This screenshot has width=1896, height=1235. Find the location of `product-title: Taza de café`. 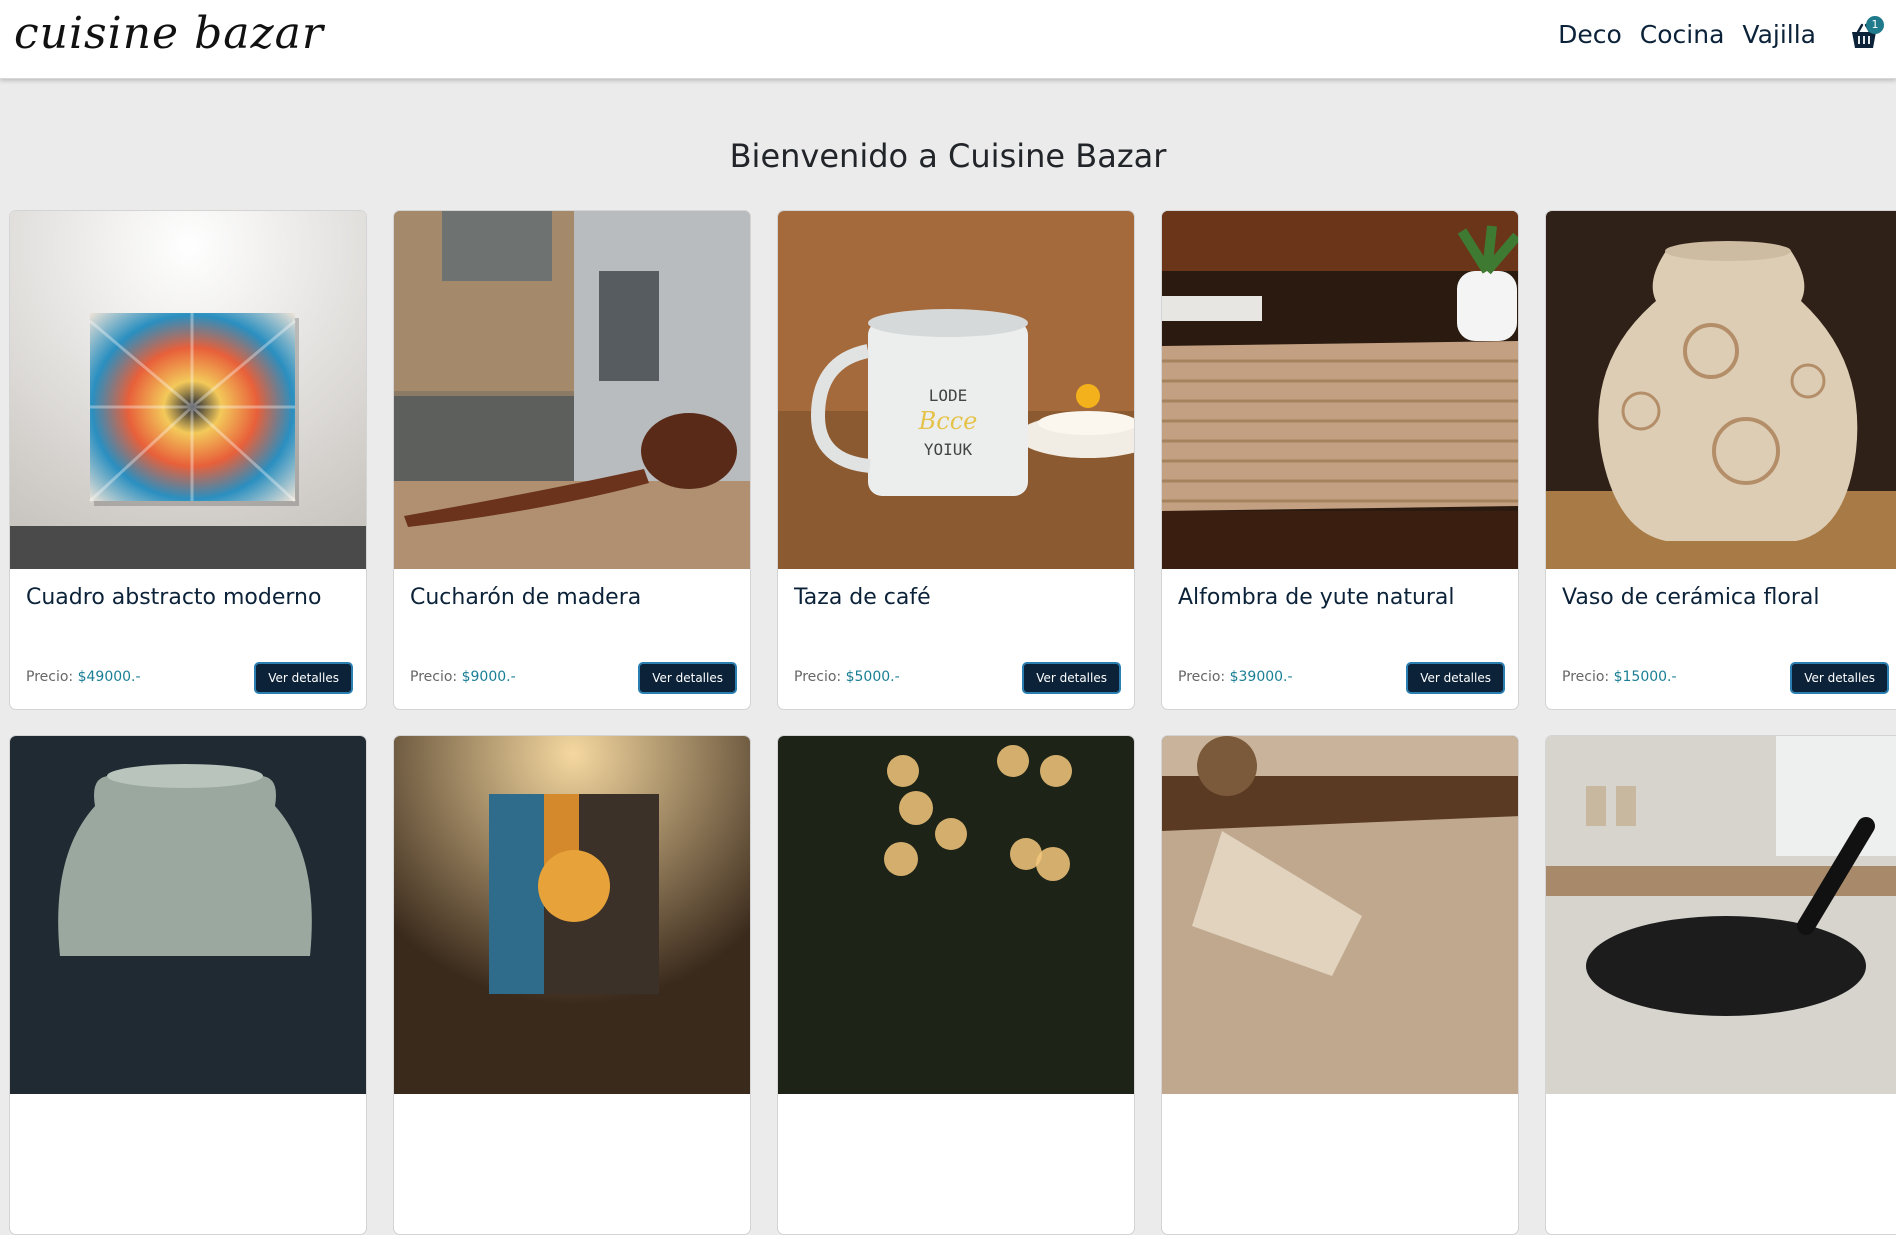

product-title: Taza de café is located at coordinates (862, 597).